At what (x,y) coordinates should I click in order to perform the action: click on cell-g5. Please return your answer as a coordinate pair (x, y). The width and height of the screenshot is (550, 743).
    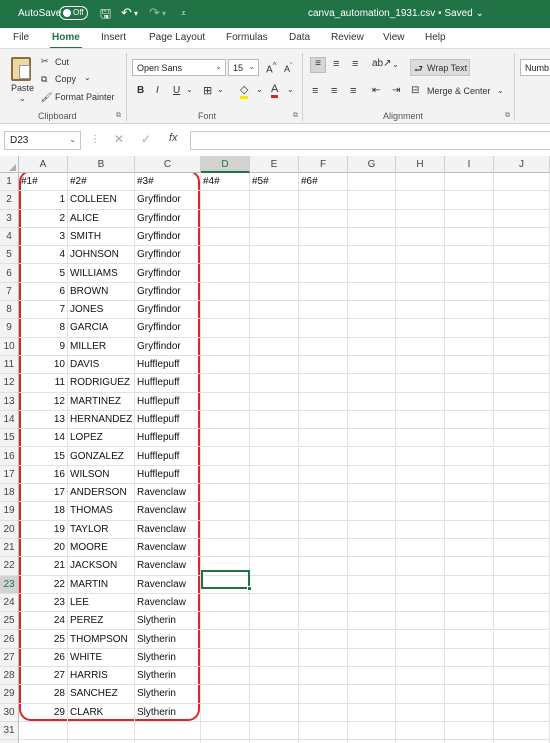
    Looking at the image, I should click on (372, 255).